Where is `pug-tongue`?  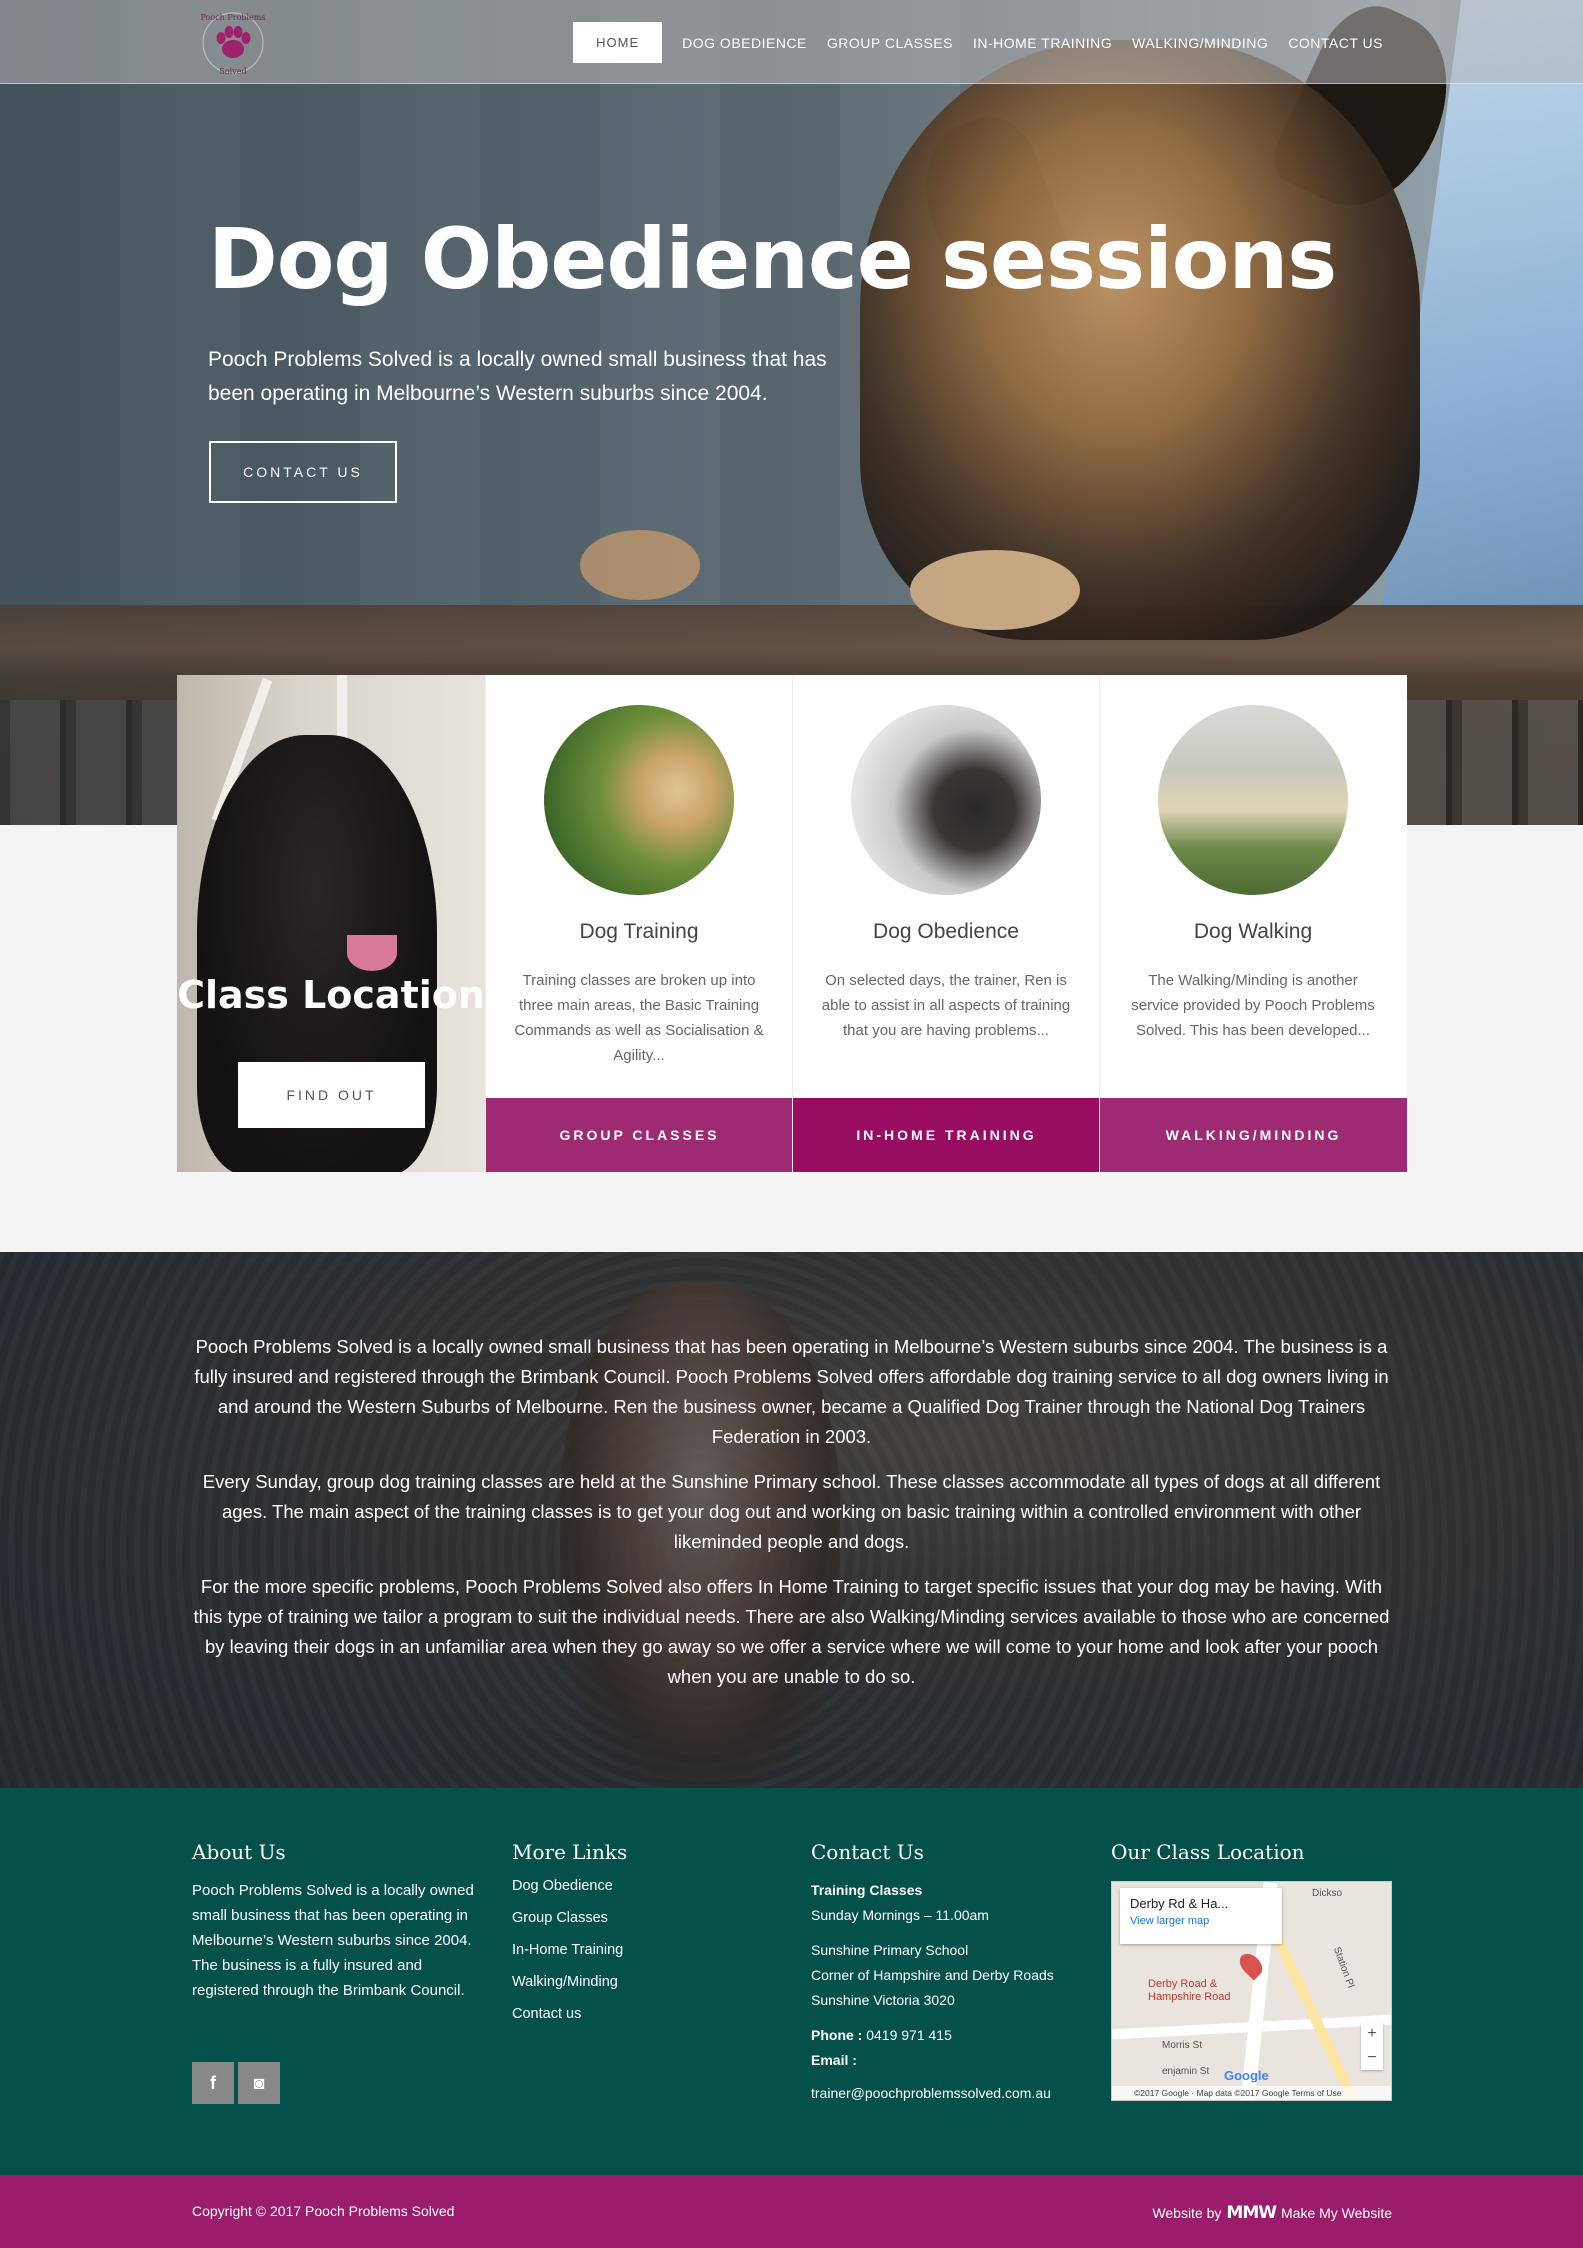
pug-tongue is located at coordinates (372, 953).